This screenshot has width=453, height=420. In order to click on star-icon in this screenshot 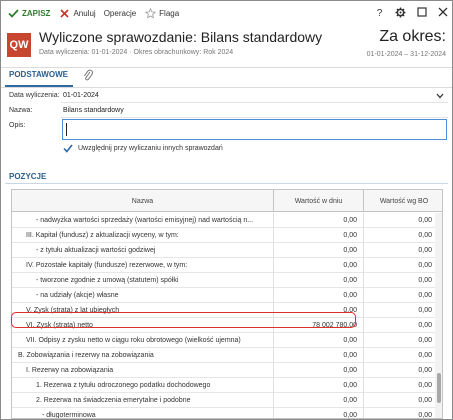, I will do `click(150, 13)`.